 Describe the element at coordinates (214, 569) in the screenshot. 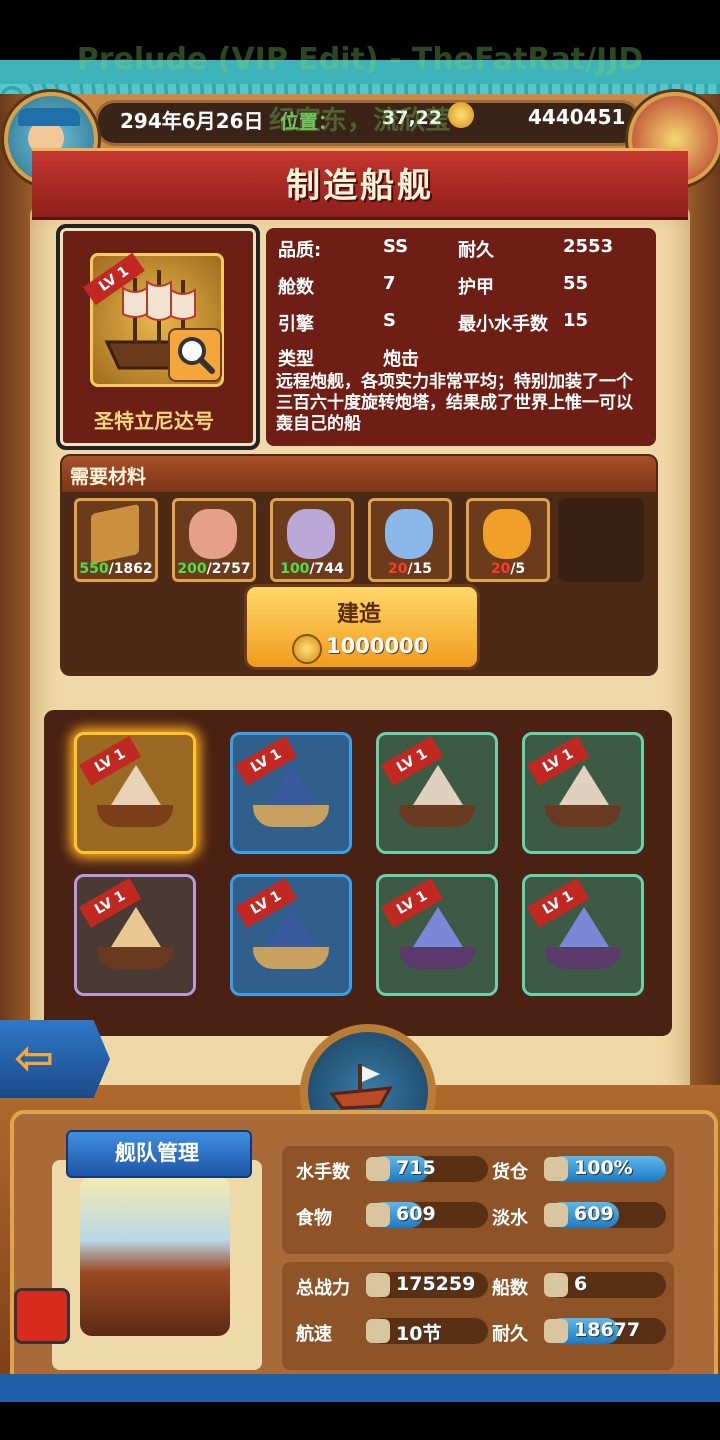

I see `material-count: 200/2757` at that location.